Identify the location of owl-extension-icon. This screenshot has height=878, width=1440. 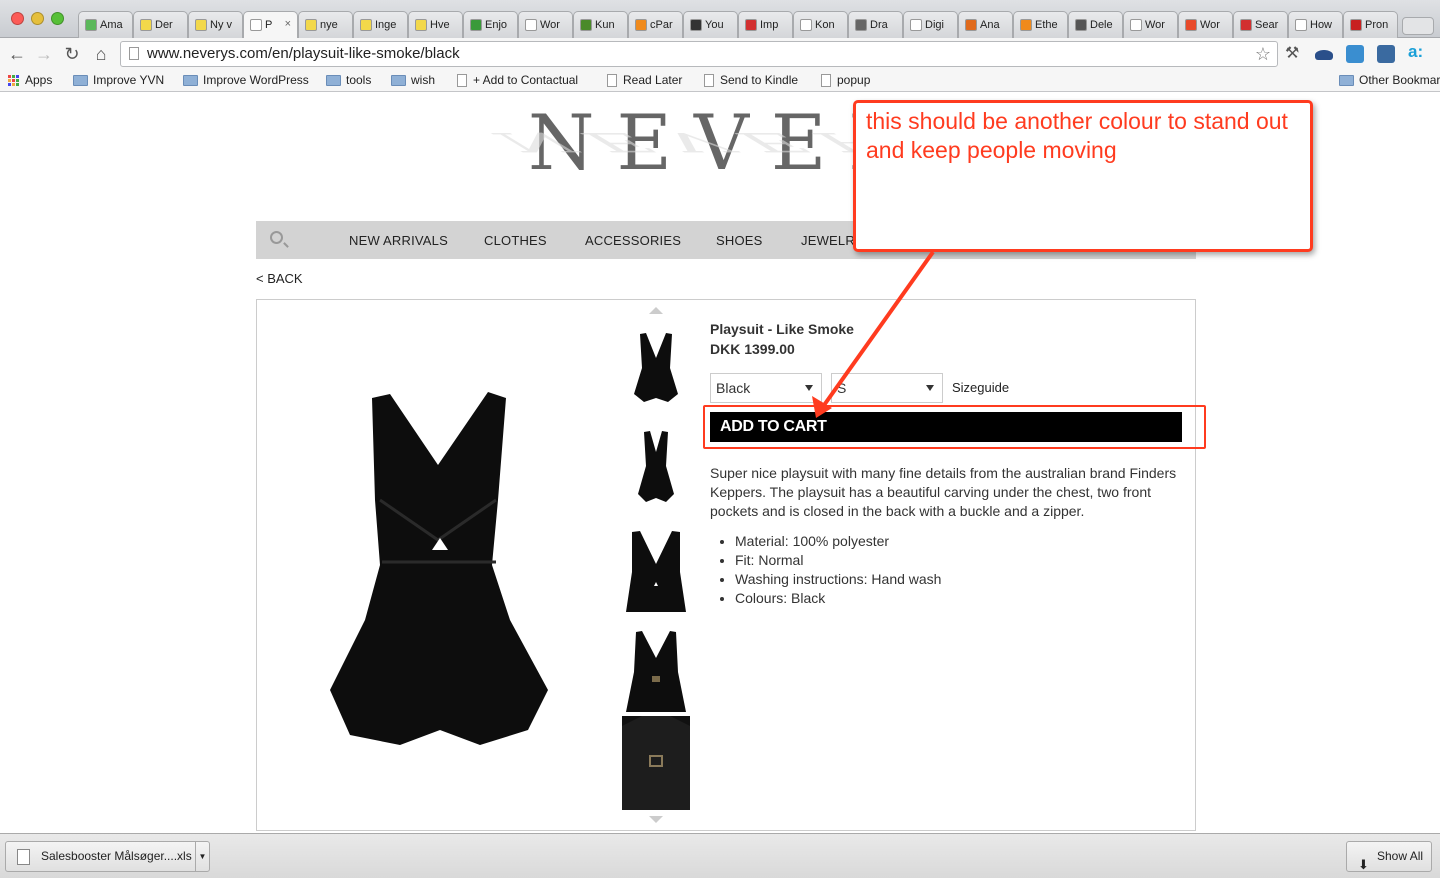
(1386, 54).